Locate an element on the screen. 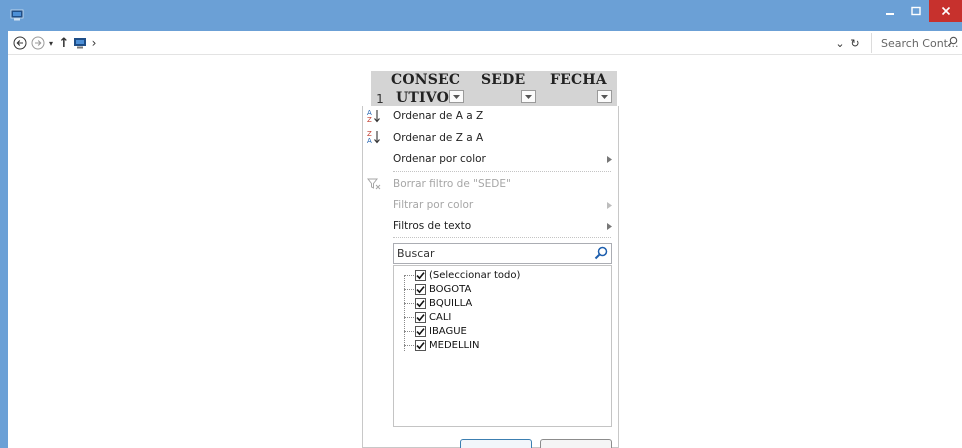 The image size is (962, 448). chevron-down-icon: ⌄ is located at coordinates (840, 43).